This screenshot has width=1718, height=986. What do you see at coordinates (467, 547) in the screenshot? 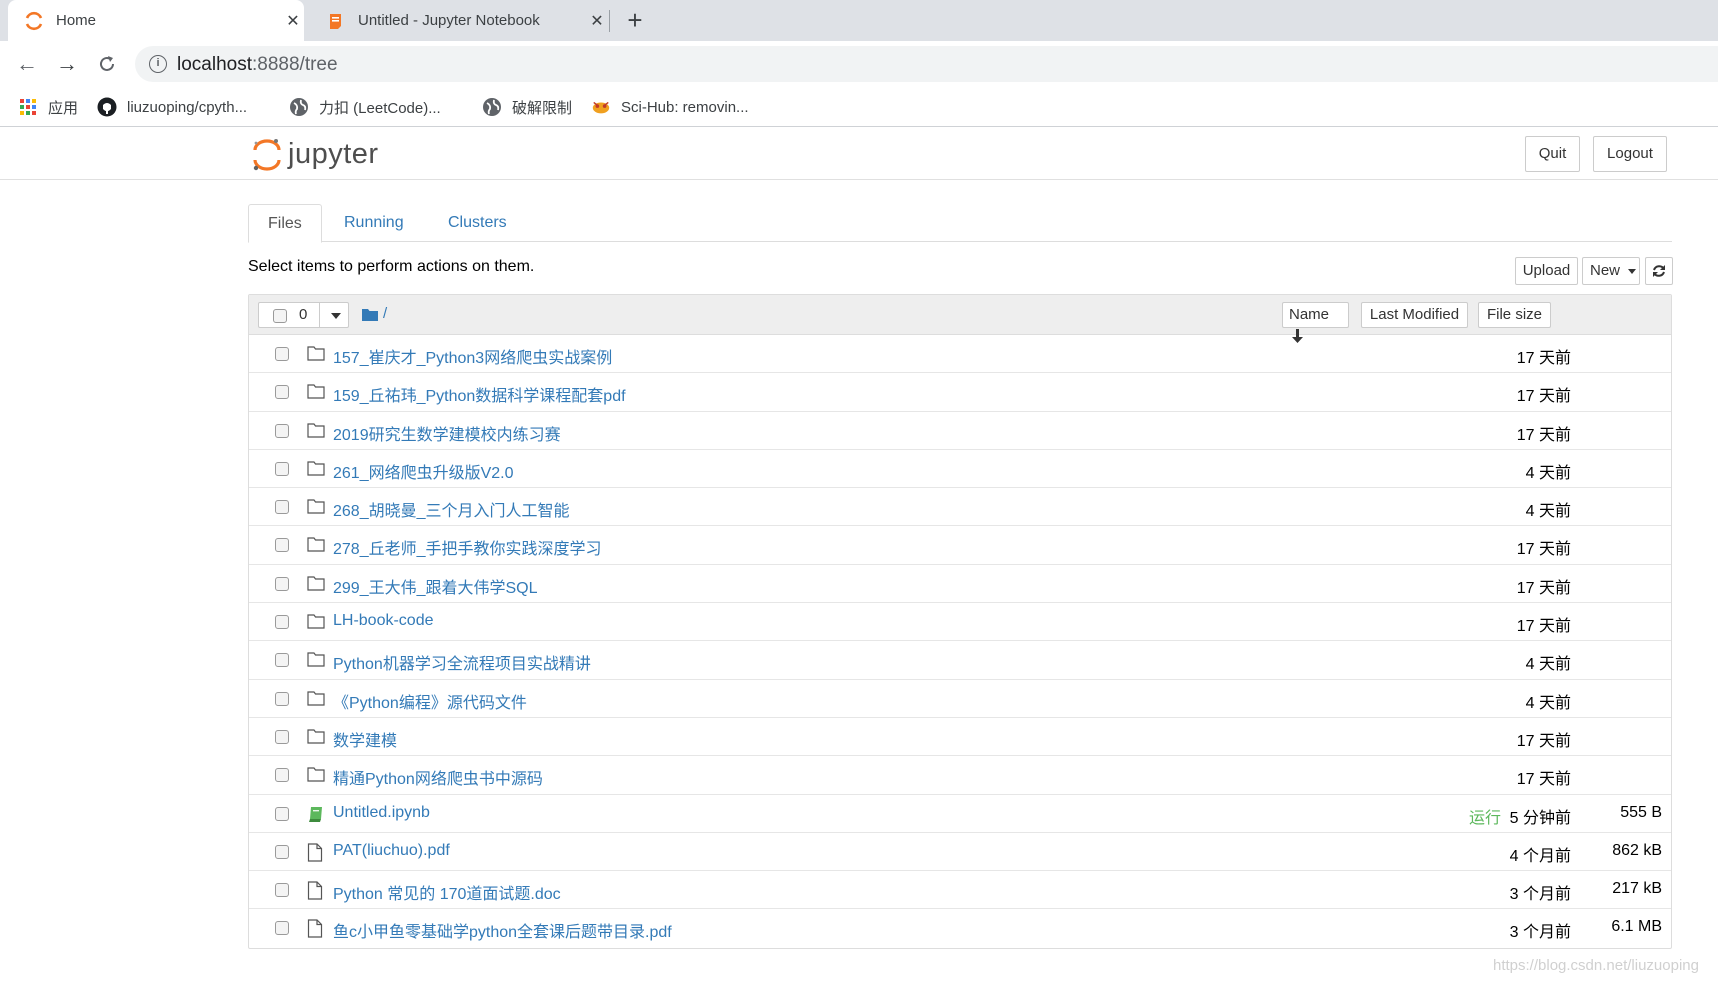
I see `item-name-link: 278_丘老师_手把手教你实践深度学习` at bounding box center [467, 547].